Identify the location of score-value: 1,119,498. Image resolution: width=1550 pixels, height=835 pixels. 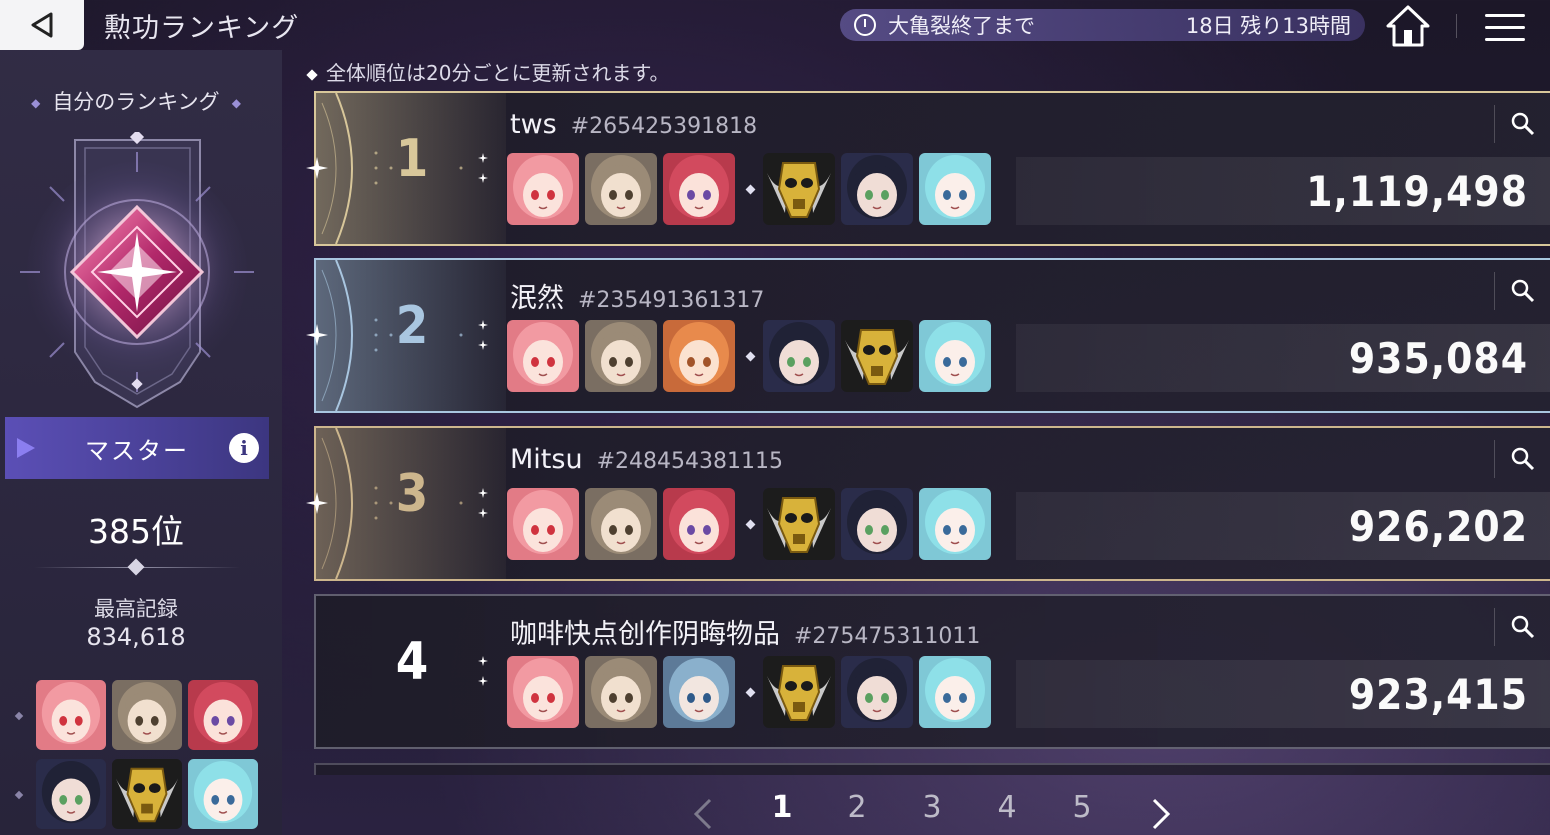
(1417, 191).